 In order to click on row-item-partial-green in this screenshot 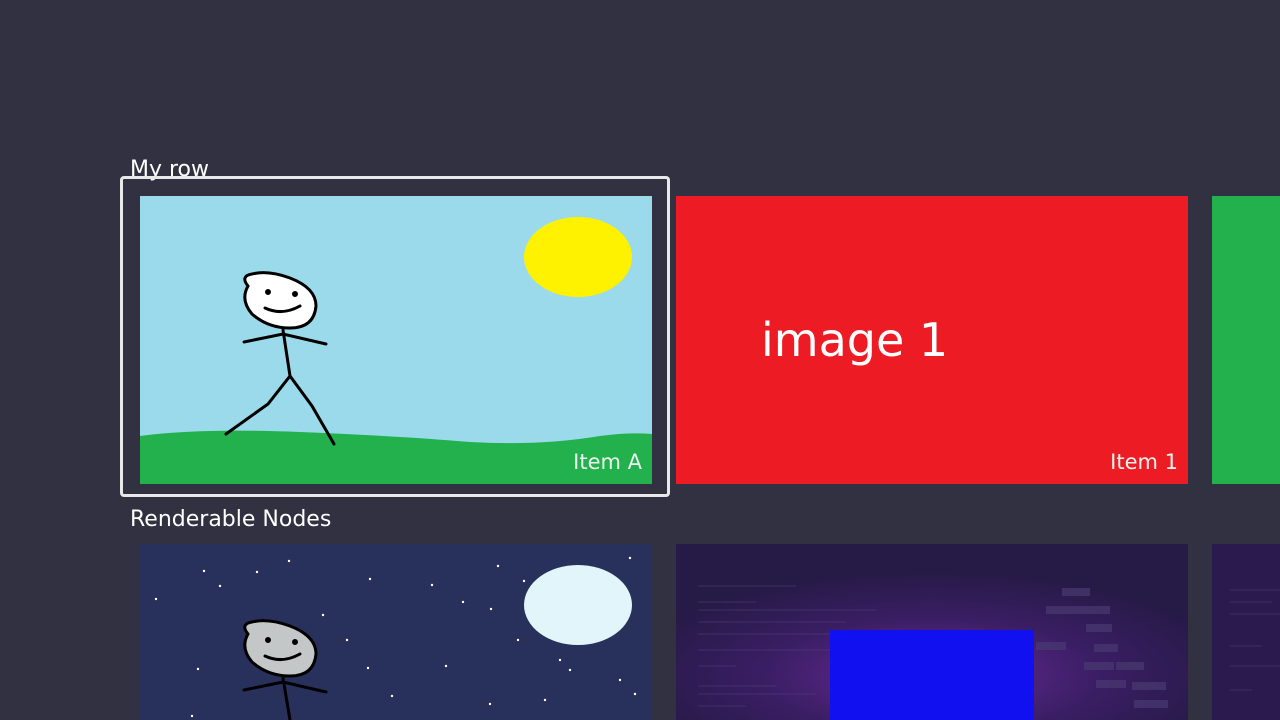, I will do `click(1246, 340)`.